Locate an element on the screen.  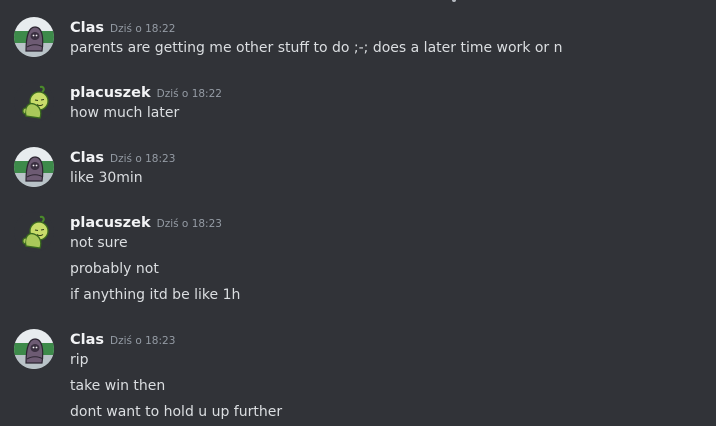
message-text: not sure is located at coordinates (99, 243).